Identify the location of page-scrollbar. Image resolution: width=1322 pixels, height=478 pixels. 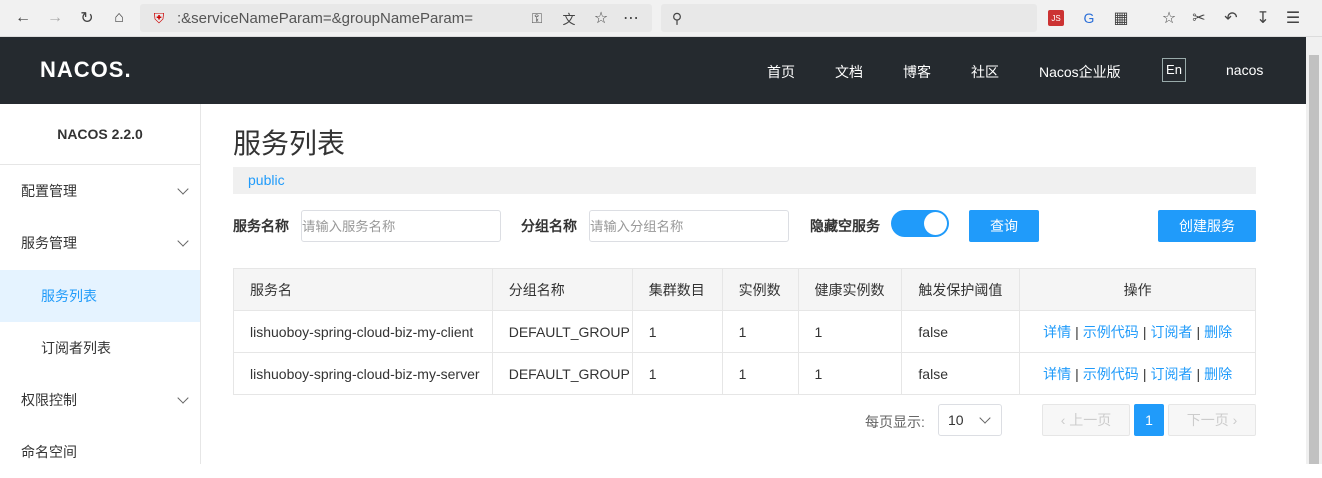
(1314, 250).